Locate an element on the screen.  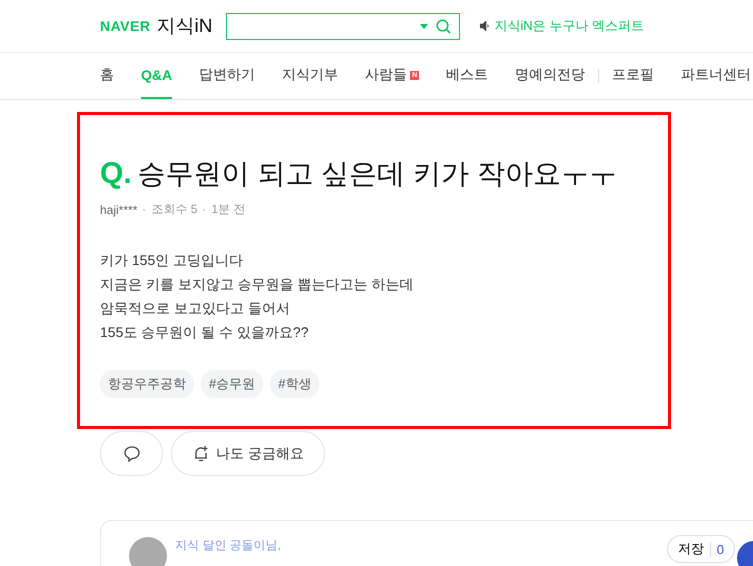
nav-tab: 홈 is located at coordinates (107, 76).